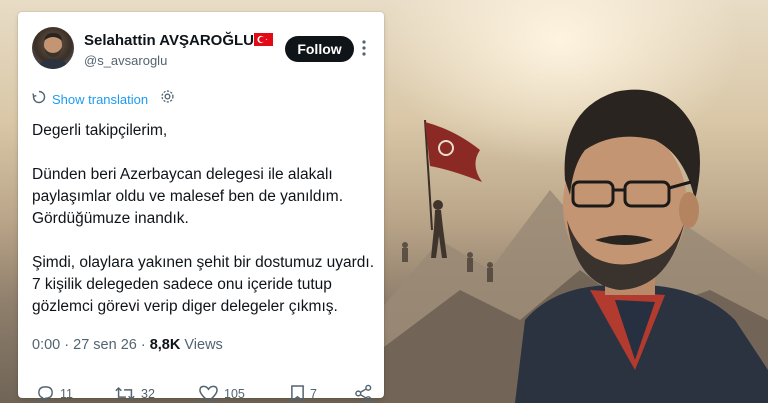 The image size is (768, 403). I want to click on display-name: Selahattin AVŞAROĞLU, so click(169, 40).